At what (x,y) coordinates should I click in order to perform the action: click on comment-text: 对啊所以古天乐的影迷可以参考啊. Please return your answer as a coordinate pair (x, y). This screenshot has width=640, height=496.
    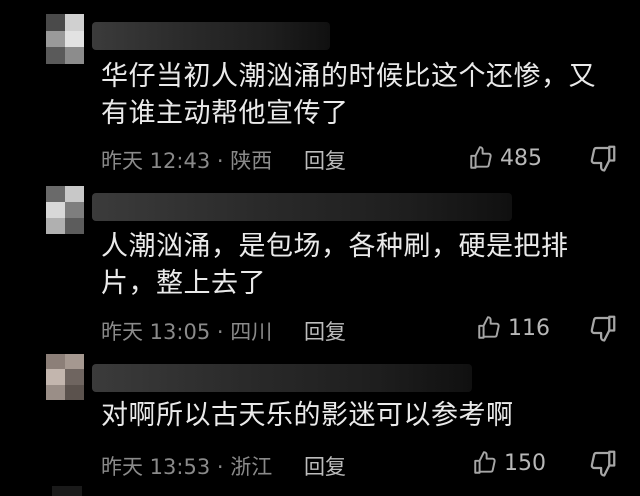
    Looking at the image, I should click on (307, 415).